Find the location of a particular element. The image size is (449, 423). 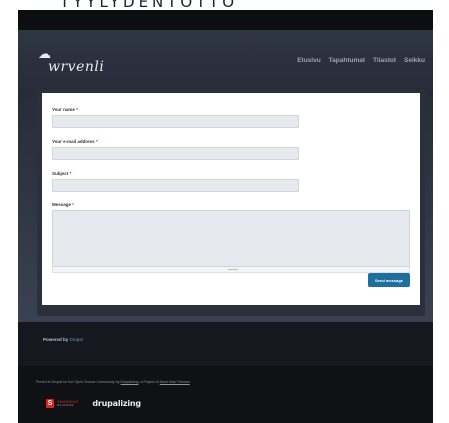

magazine-text: MAGAZINE is located at coordinates (65, 405).